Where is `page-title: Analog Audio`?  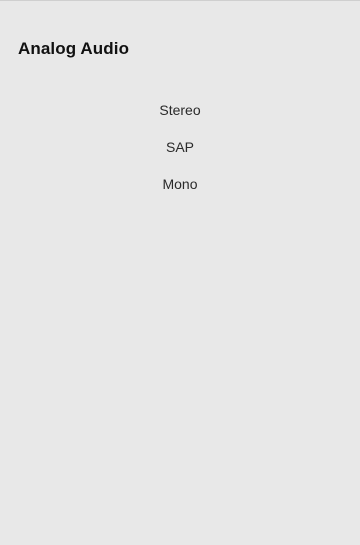
page-title: Analog Audio is located at coordinates (74, 48).